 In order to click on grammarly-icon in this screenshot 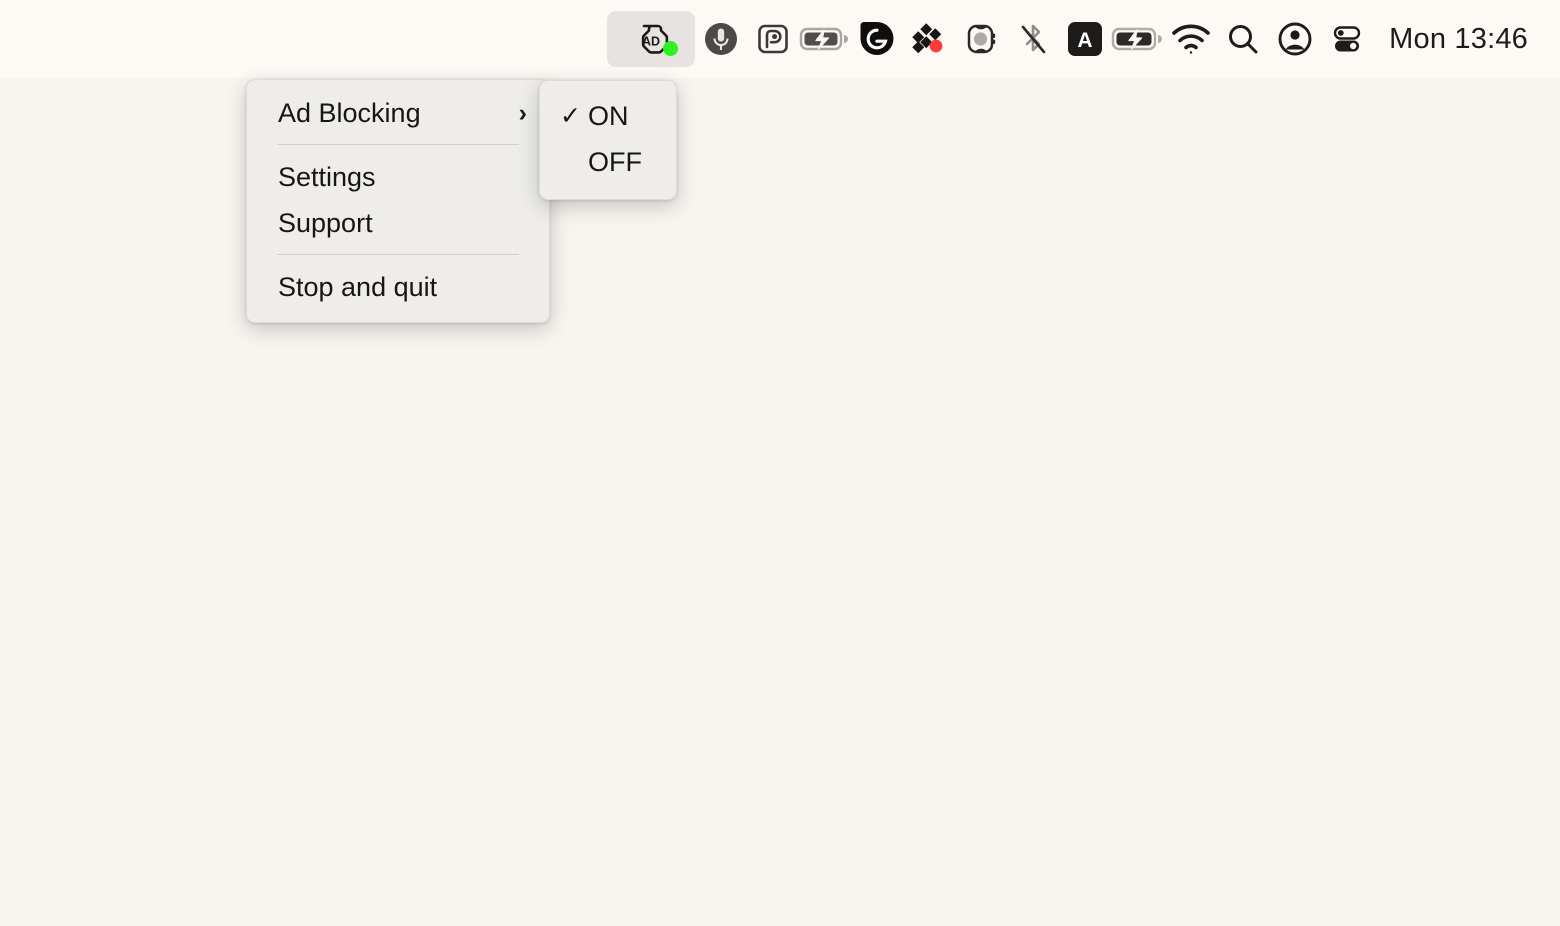, I will do `click(877, 39)`.